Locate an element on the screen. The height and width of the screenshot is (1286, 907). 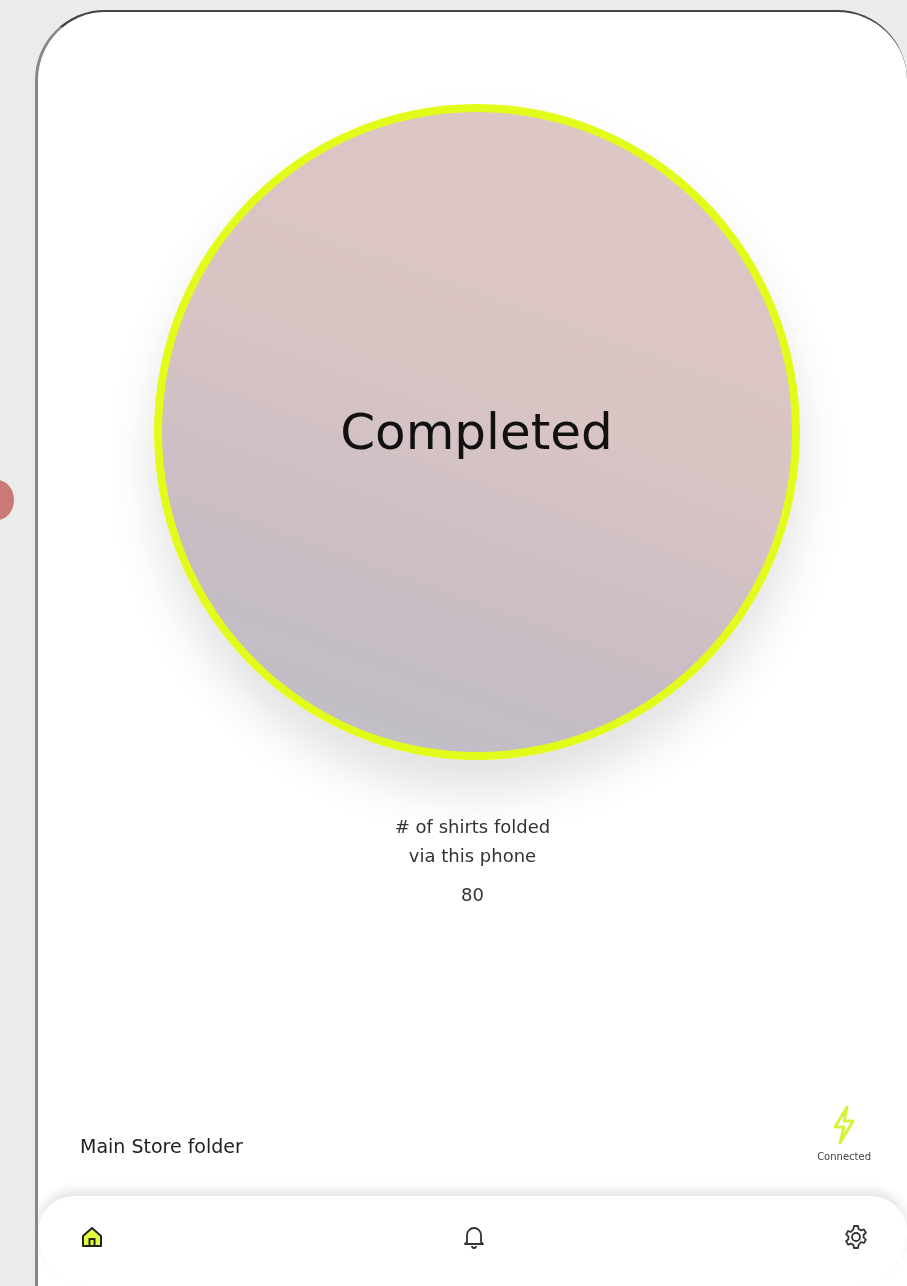
status-label: Completed is located at coordinates (476, 432).